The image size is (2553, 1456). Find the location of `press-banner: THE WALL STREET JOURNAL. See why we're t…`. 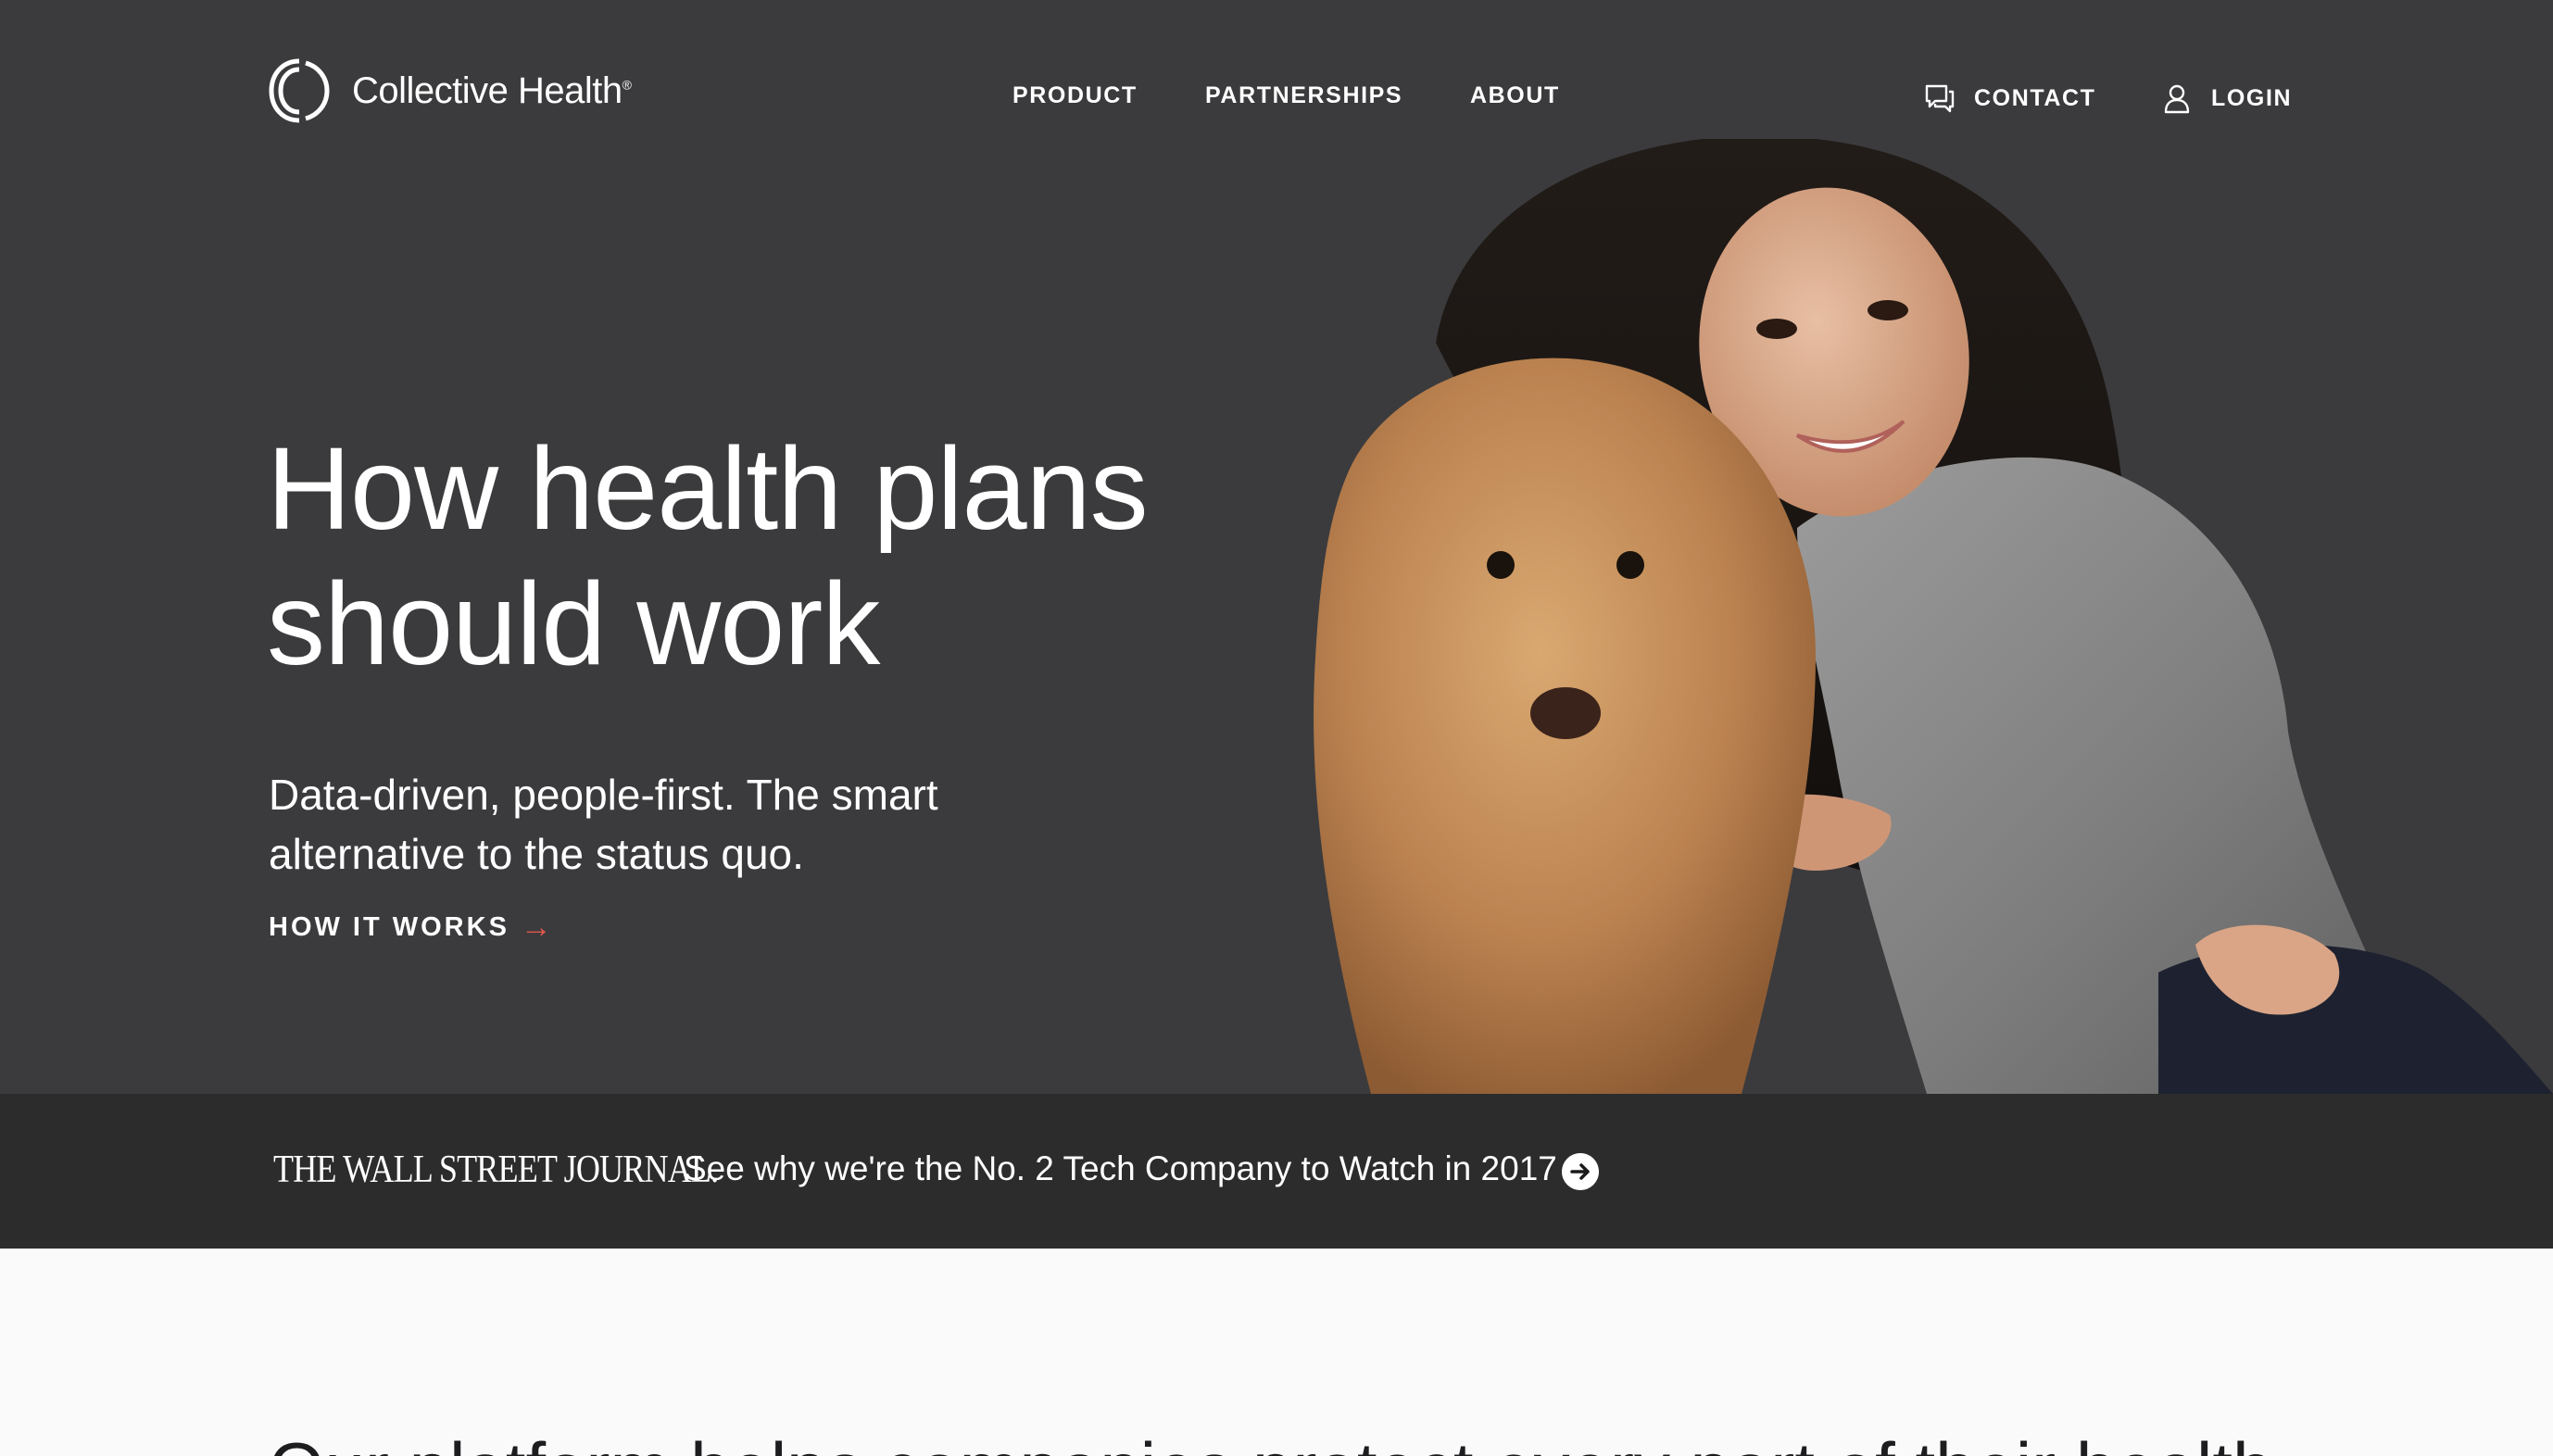

press-banner: THE WALL STREET JOURNAL. See why we're t… is located at coordinates (1276, 1171).